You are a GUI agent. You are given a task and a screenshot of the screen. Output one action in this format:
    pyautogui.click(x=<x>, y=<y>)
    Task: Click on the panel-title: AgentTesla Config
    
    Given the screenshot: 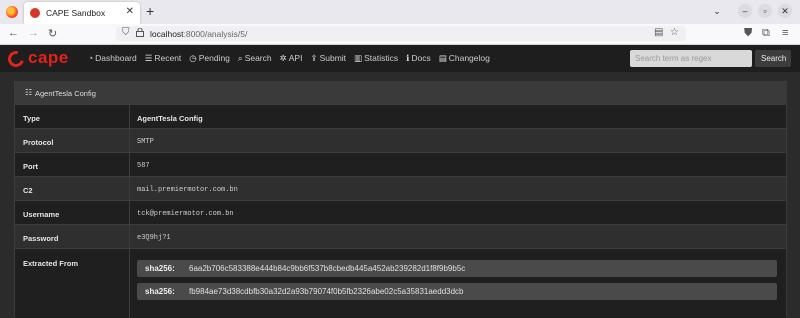 What is the action you would take?
    pyautogui.click(x=65, y=93)
    